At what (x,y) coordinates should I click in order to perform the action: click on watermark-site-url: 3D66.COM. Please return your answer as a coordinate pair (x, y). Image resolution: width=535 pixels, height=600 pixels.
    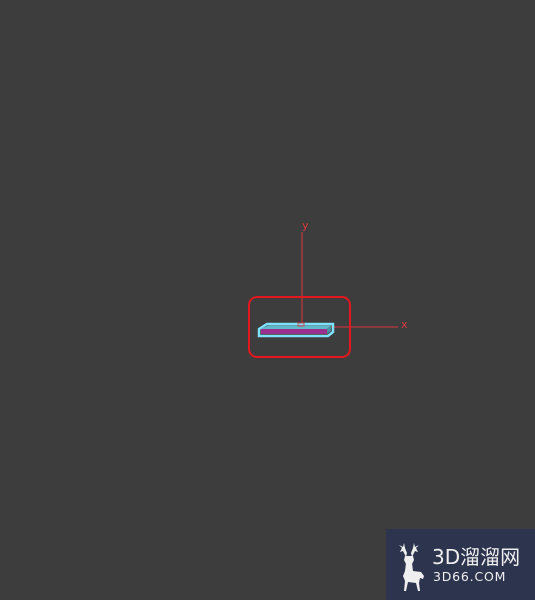
    Looking at the image, I should click on (470, 576).